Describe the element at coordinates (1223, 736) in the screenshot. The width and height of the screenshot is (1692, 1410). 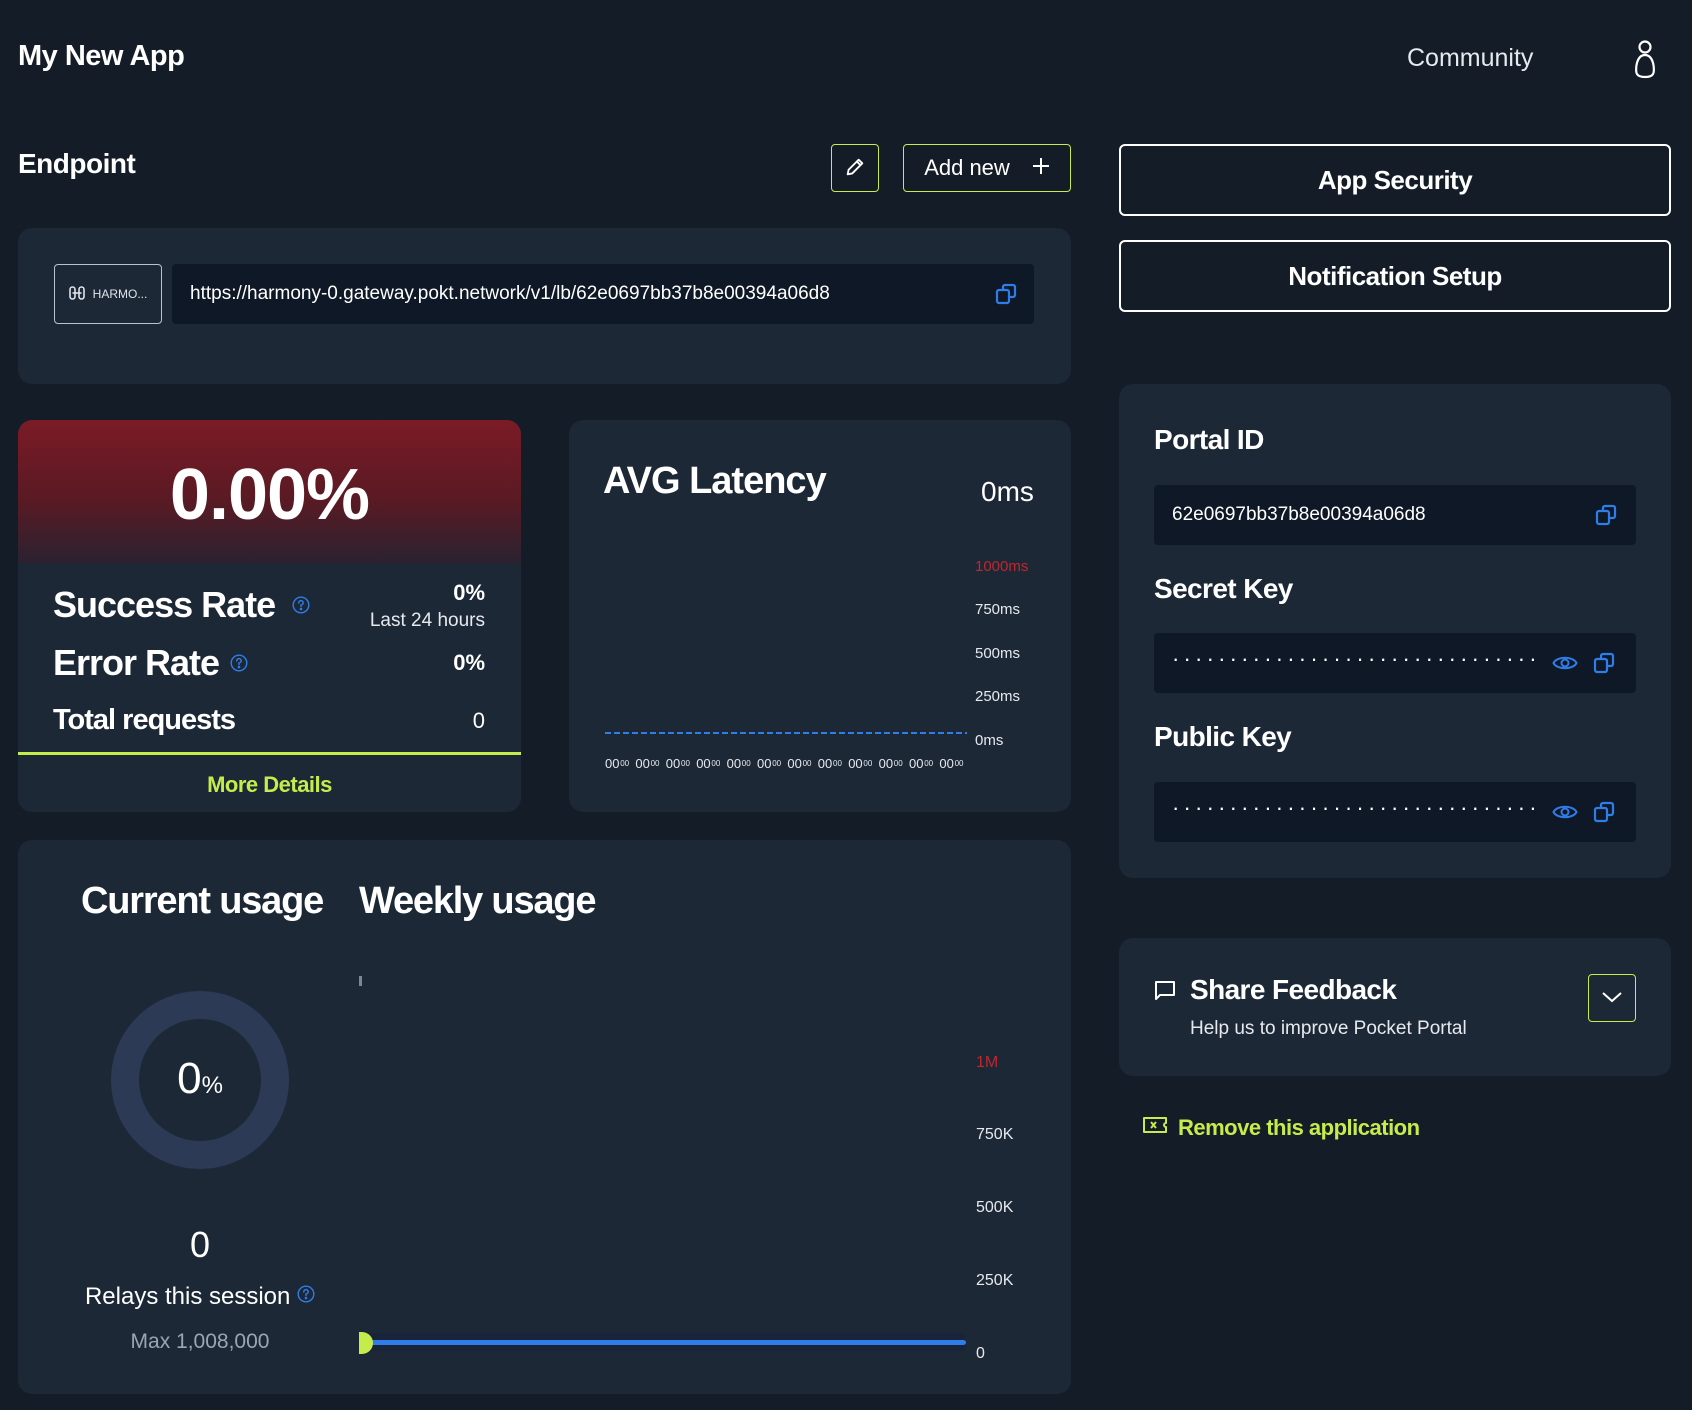
I see `public-key-title: Public Key` at that location.